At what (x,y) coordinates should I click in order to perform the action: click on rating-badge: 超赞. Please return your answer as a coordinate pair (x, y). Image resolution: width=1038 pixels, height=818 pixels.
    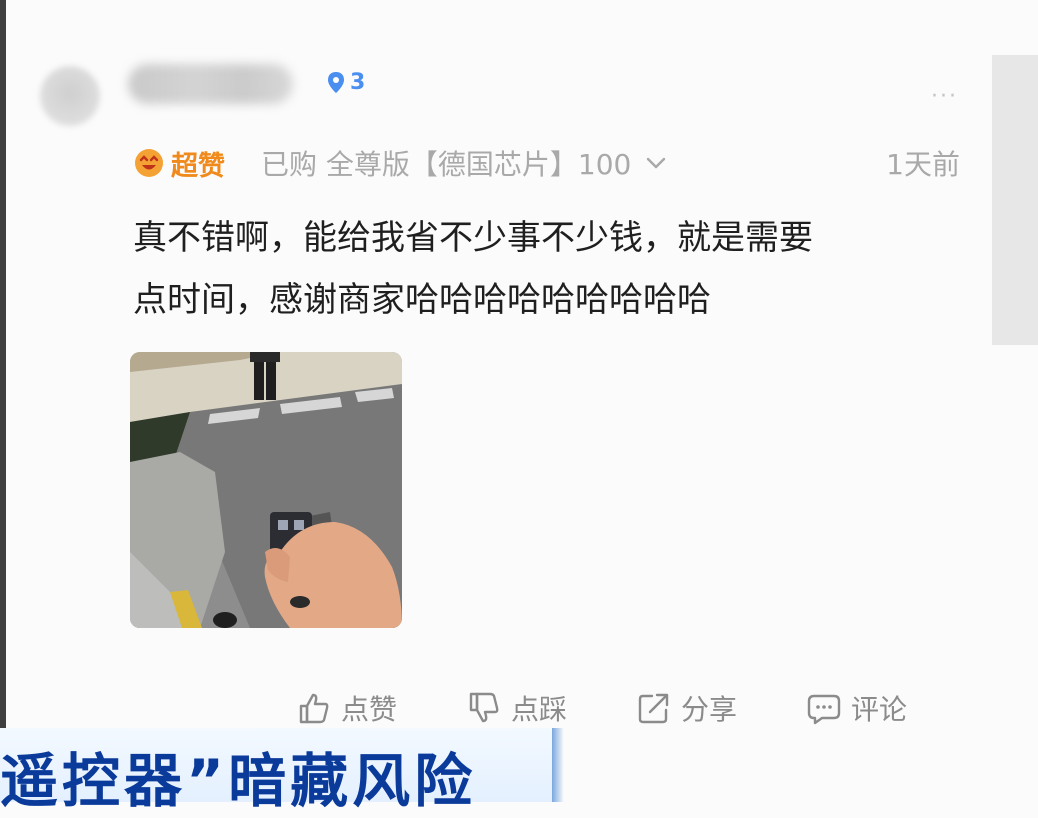
    Looking at the image, I should click on (179, 163).